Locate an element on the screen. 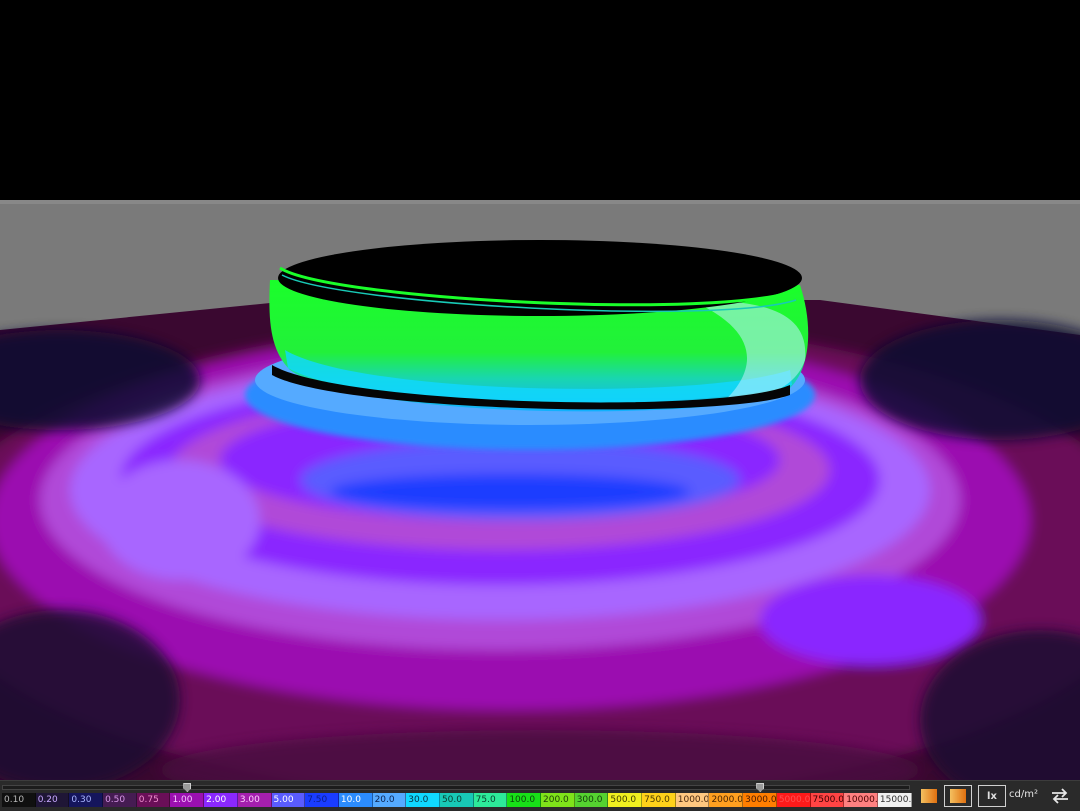 This screenshot has width=1080, height=811. scale-cell-14: 75.0 is located at coordinates (490, 800).